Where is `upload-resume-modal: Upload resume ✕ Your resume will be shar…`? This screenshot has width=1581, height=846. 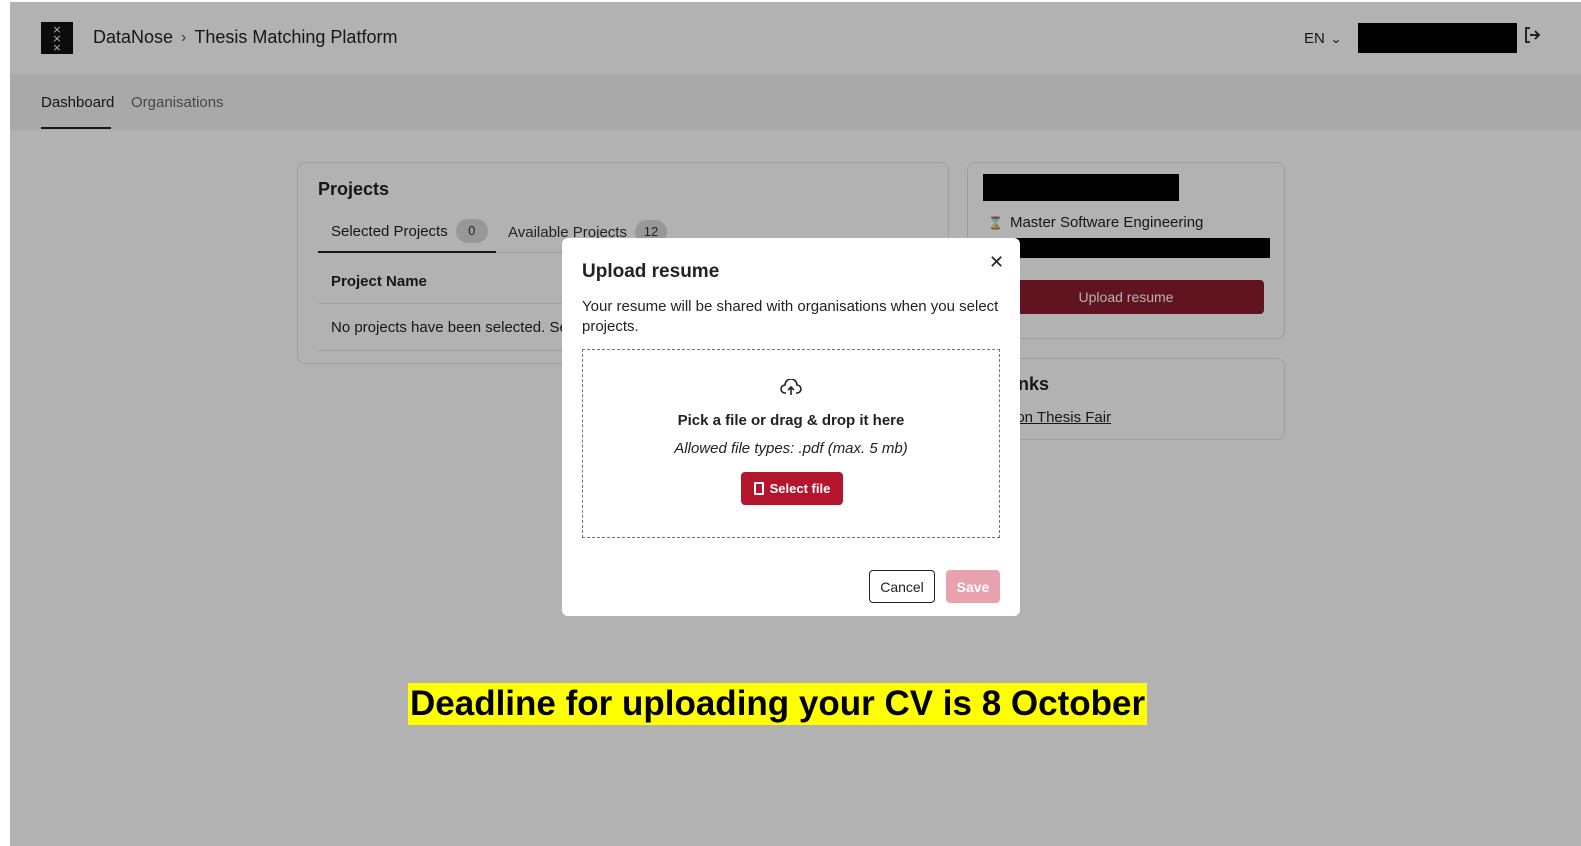 upload-resume-modal: Upload resume ✕ Your resume will be shar… is located at coordinates (791, 427).